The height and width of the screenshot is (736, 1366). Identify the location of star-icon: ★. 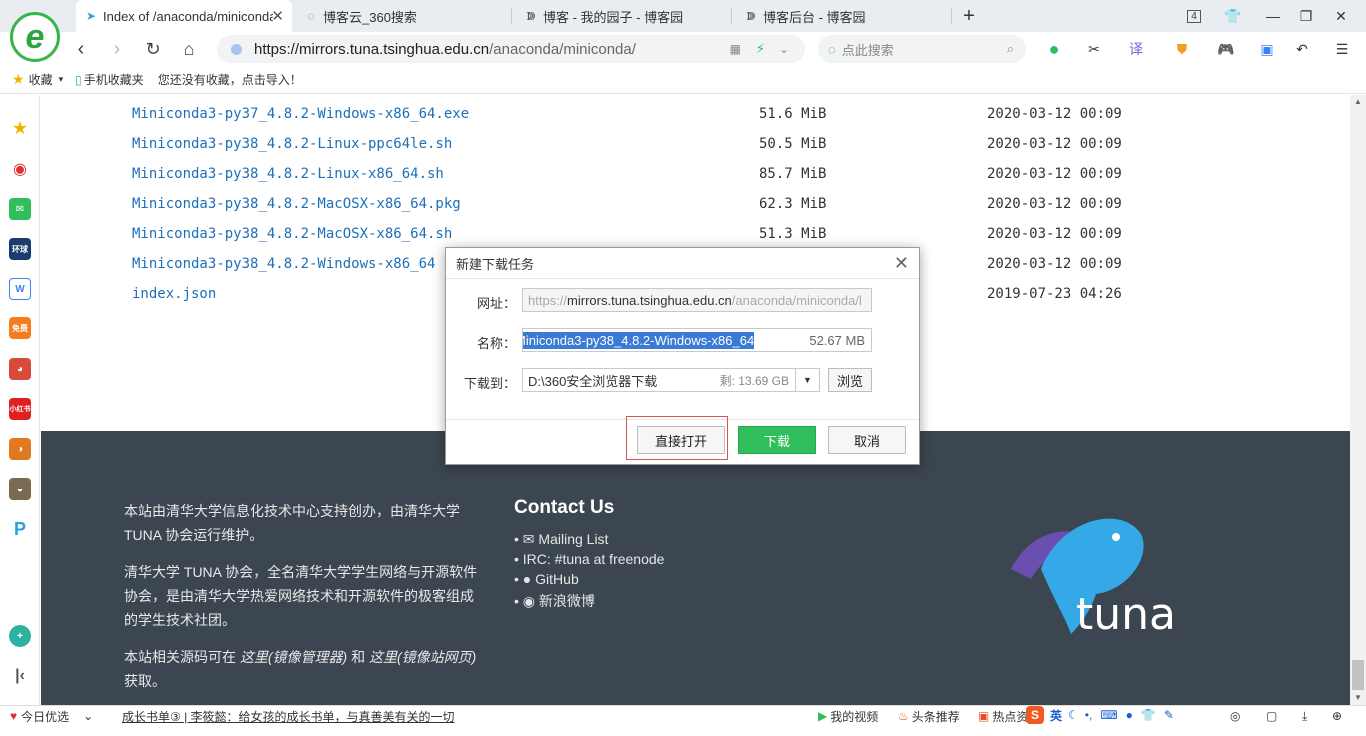
(18, 79).